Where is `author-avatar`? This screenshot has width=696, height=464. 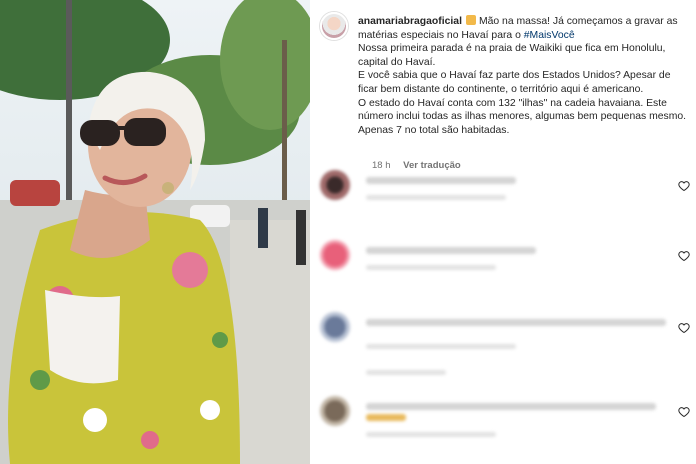
author-avatar is located at coordinates (334, 26).